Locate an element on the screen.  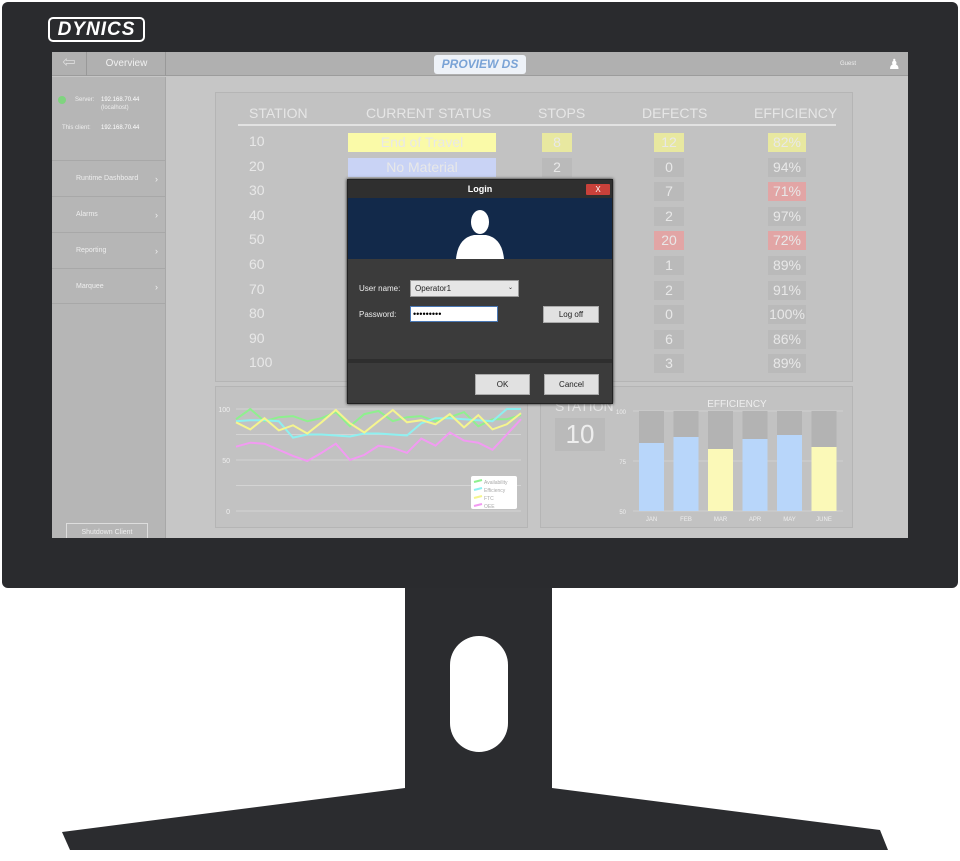
x-tick-label: MAR is located at coordinates (721, 520).